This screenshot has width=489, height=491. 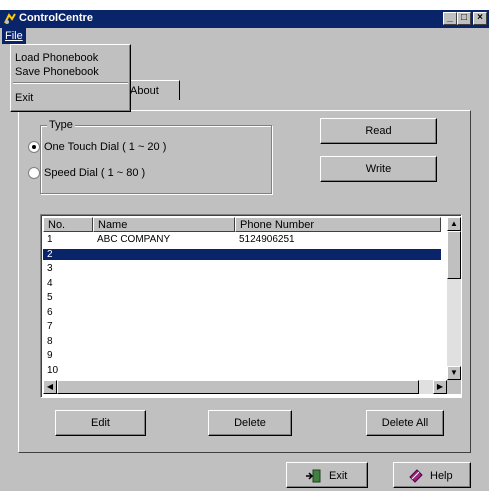 I want to click on type-groupbox: Type, so click(x=156, y=156).